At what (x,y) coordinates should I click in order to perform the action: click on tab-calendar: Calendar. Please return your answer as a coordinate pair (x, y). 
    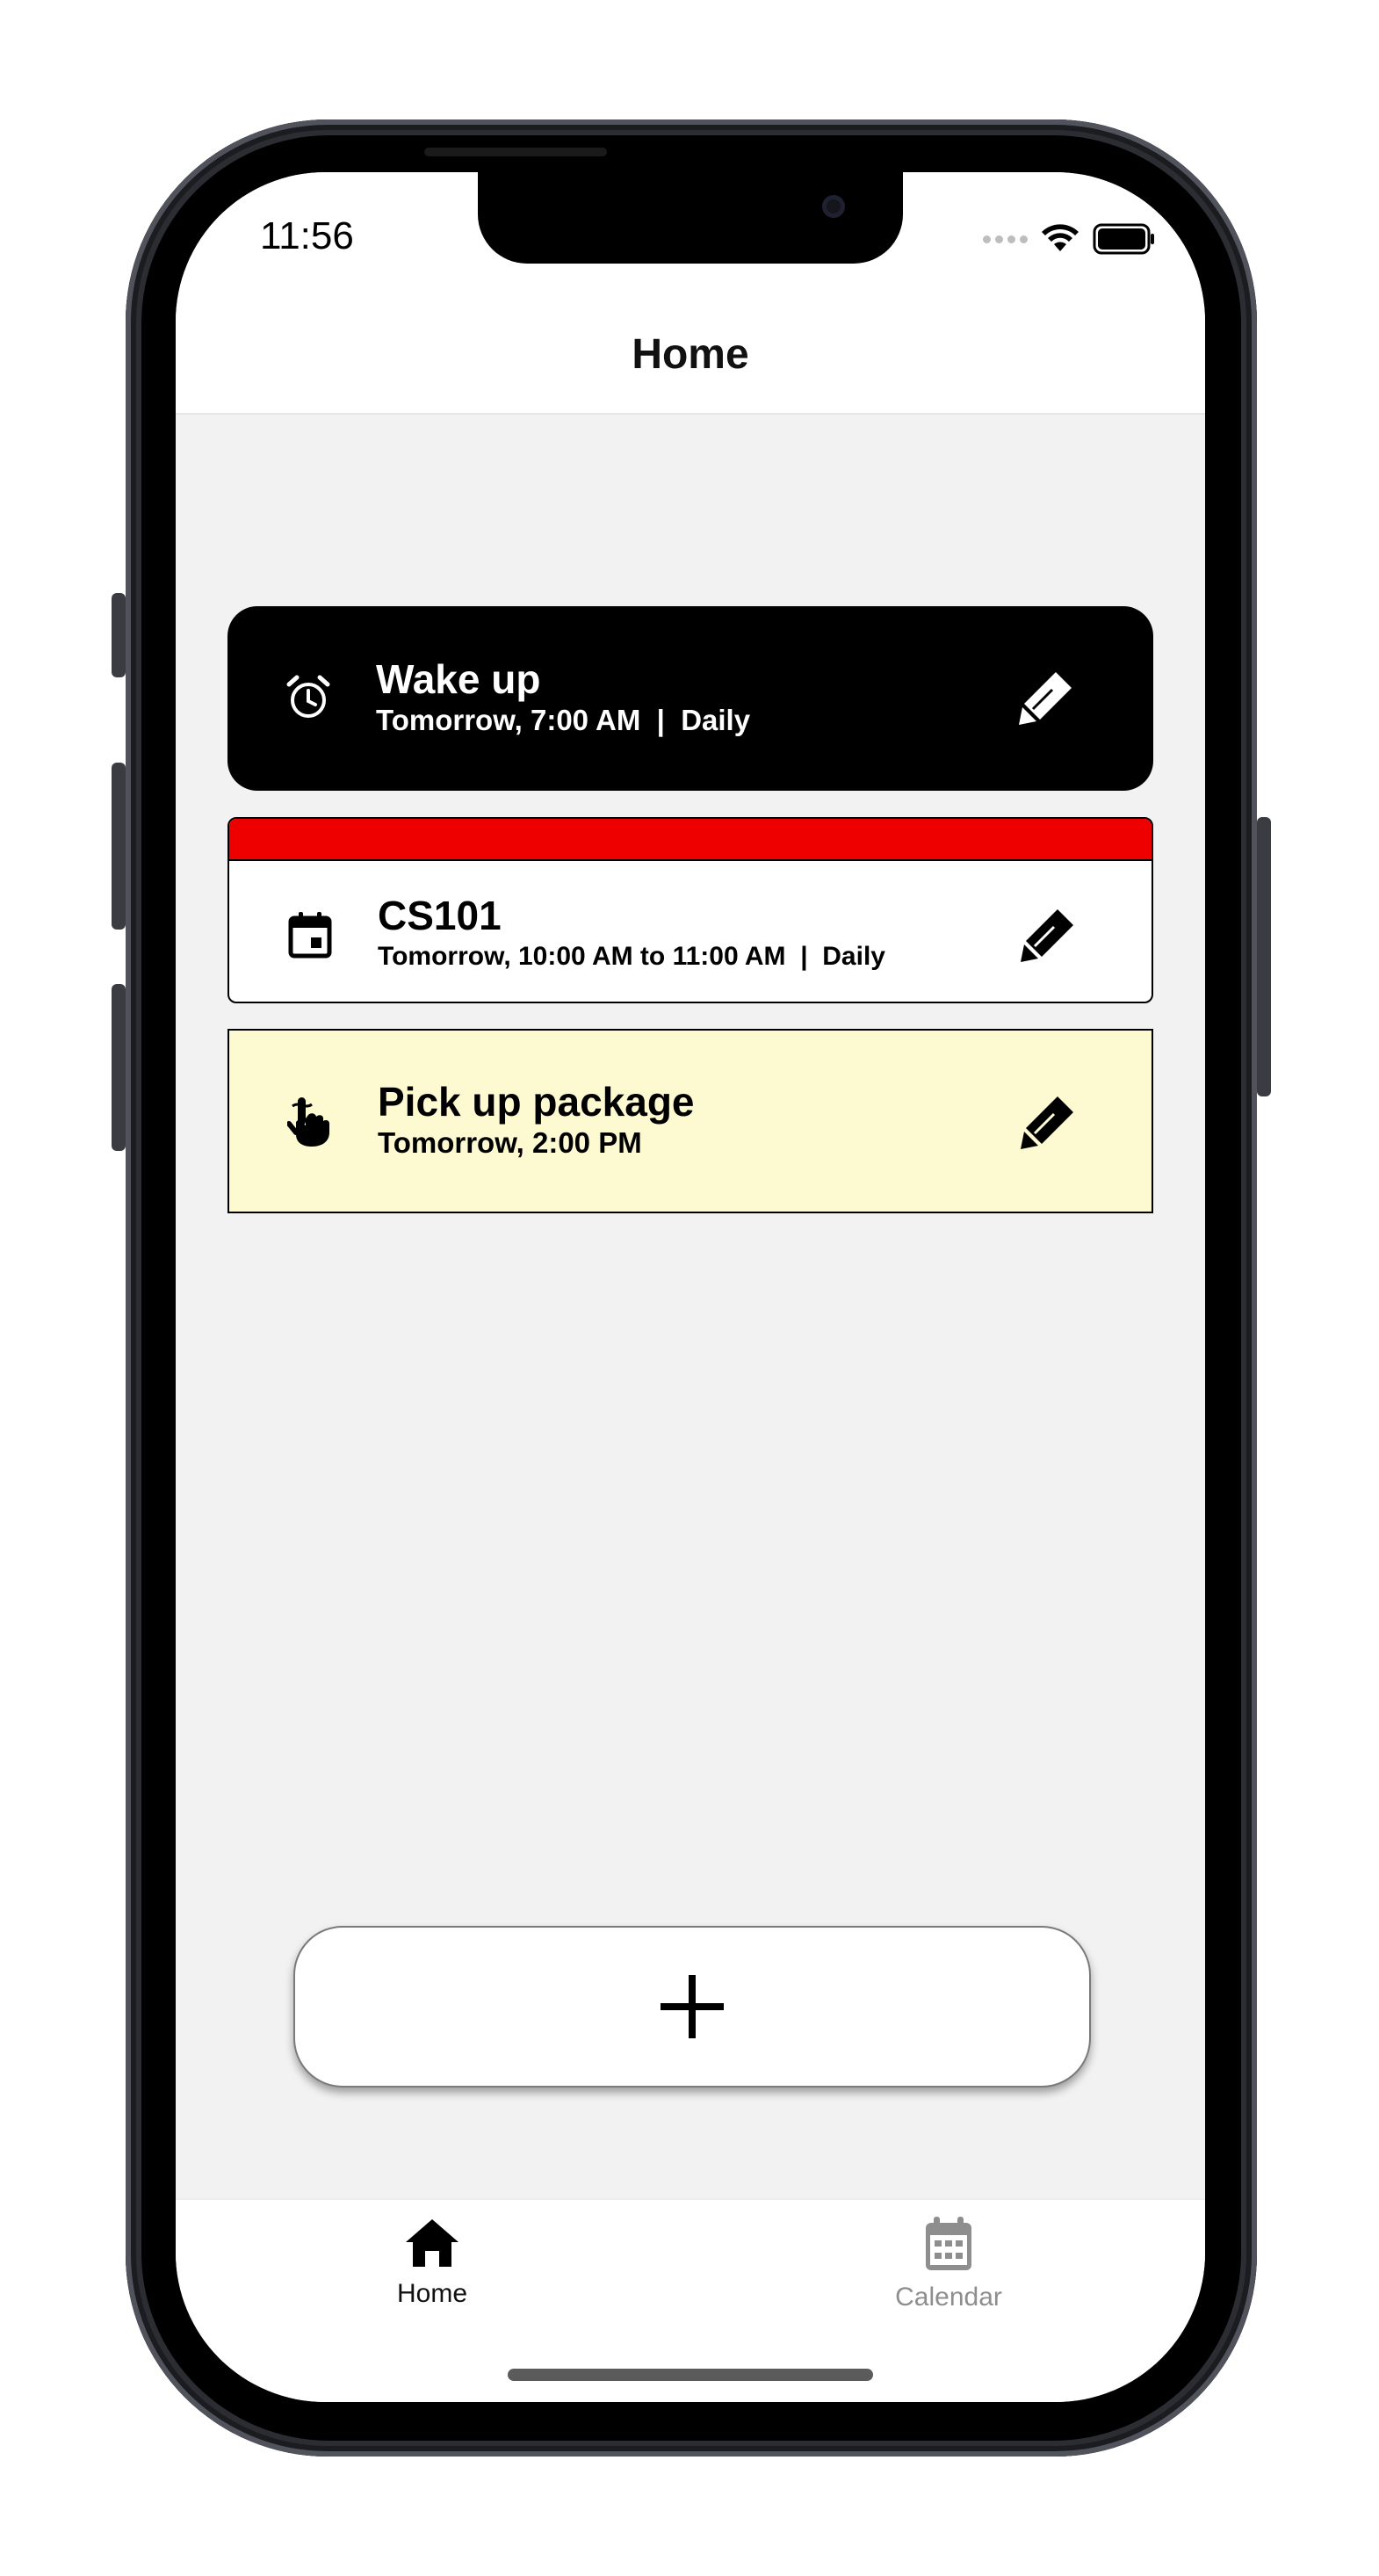
    Looking at the image, I should click on (948, 2264).